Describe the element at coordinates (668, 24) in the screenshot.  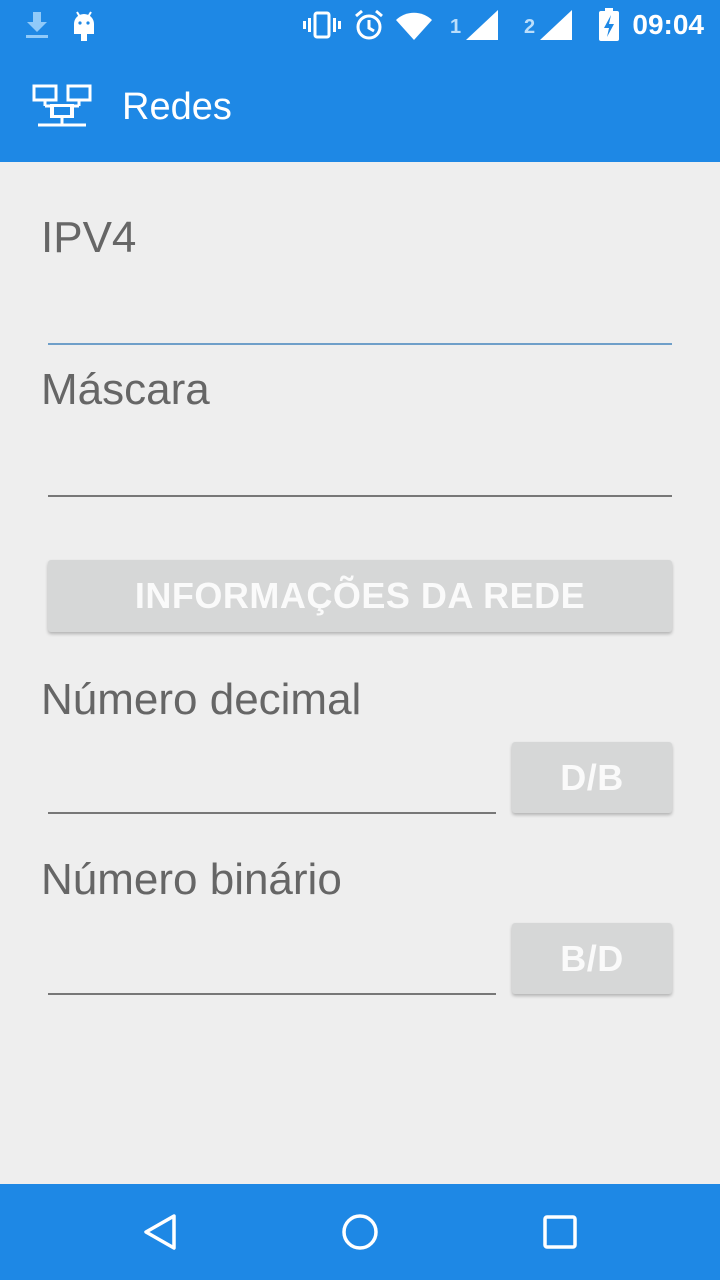
I see `status-clock: 09:04` at that location.